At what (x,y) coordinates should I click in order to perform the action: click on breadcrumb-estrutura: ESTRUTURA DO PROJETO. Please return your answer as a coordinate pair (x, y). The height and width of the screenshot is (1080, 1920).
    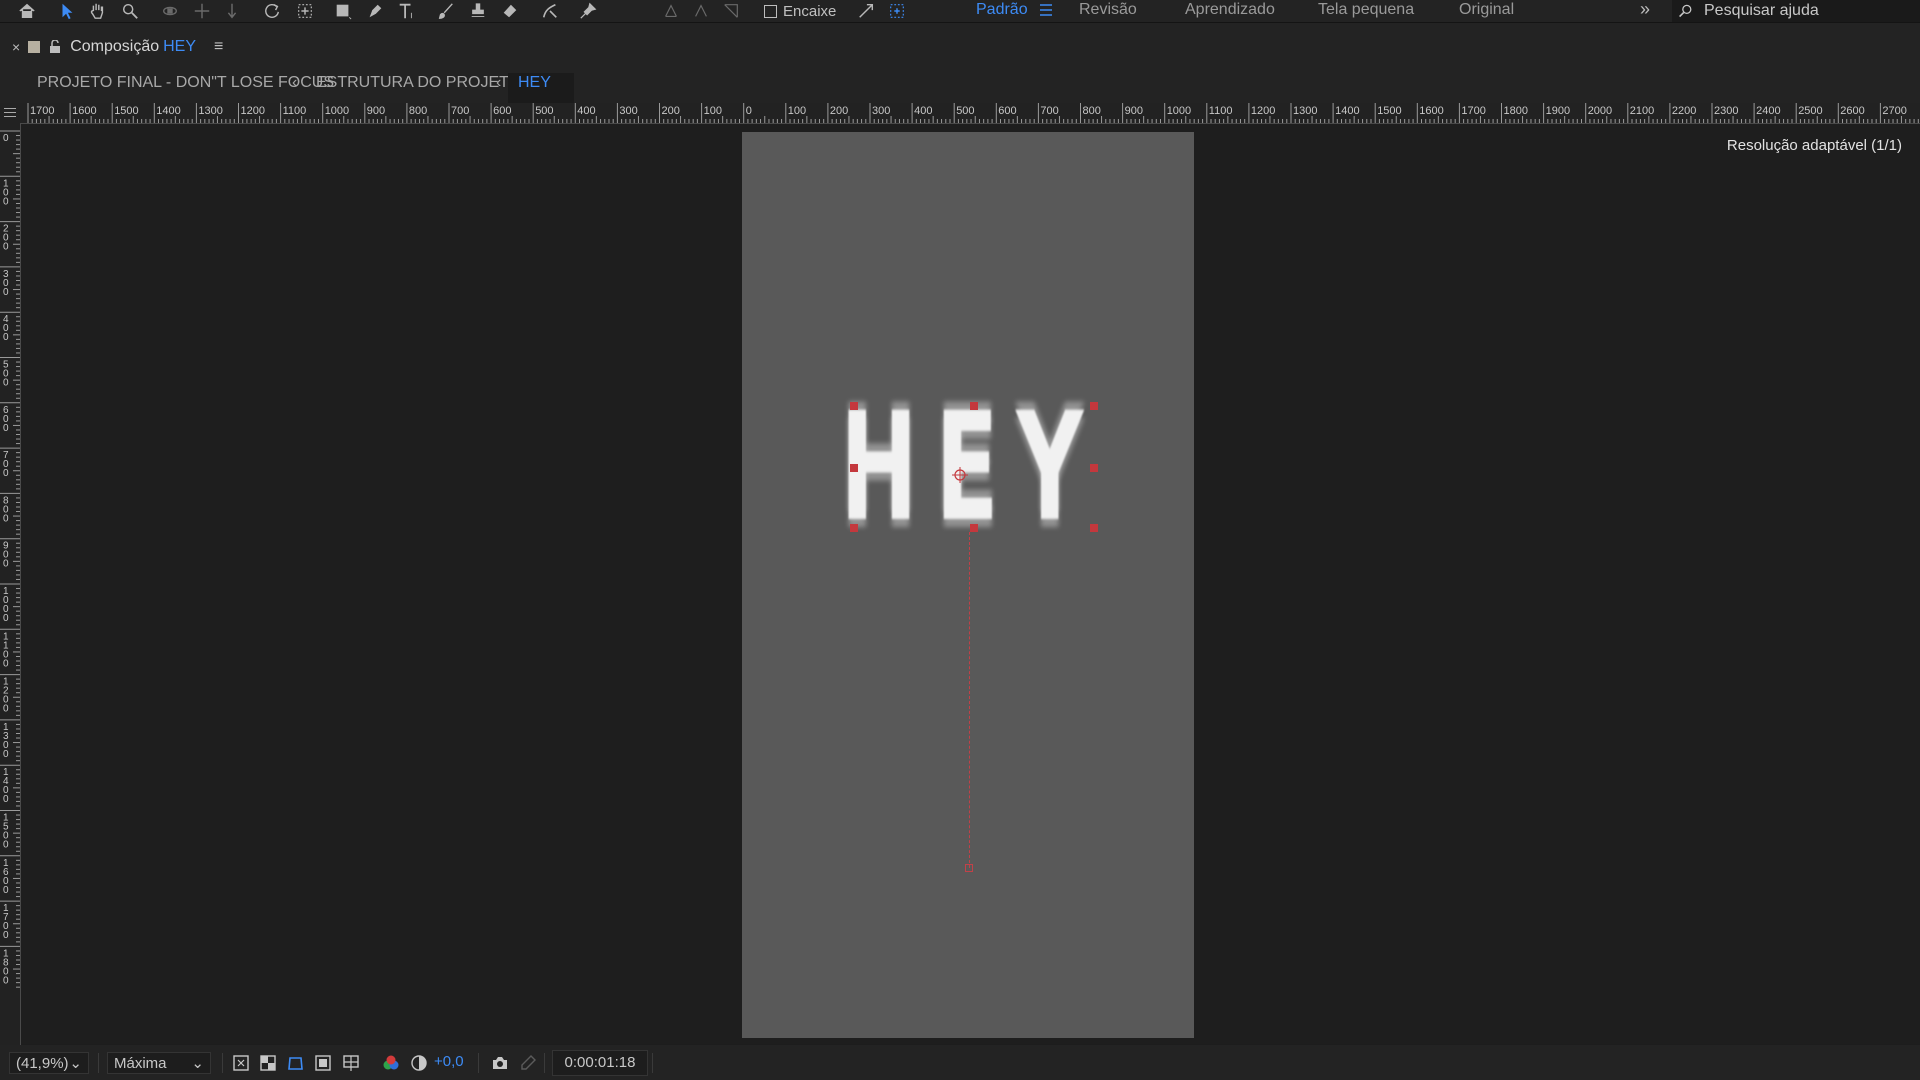
    Looking at the image, I should click on (418, 88).